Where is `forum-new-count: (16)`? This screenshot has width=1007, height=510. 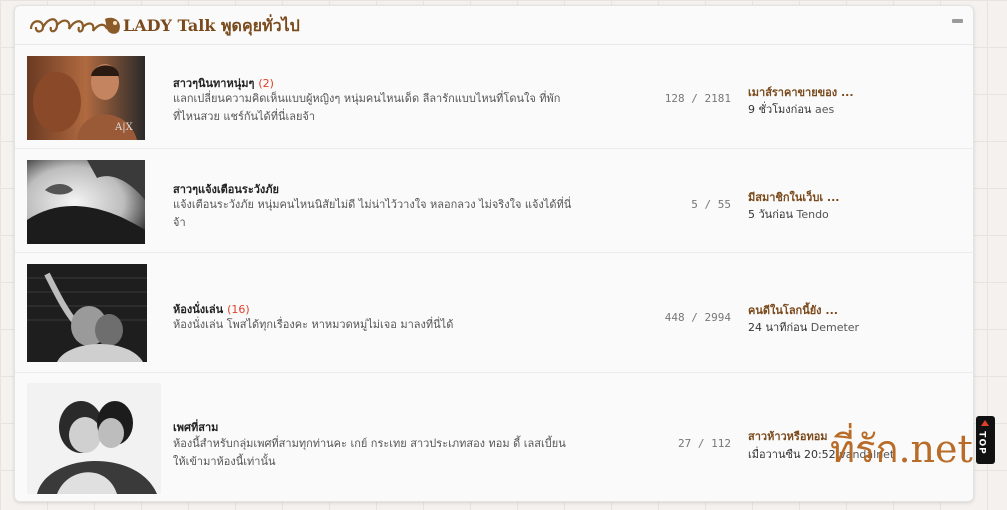
forum-new-count: (16) is located at coordinates (238, 309).